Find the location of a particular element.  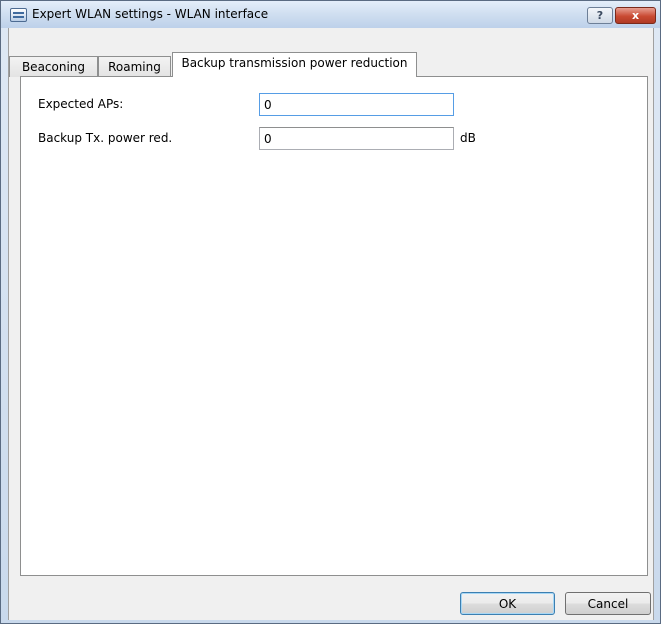

ok-button: OK is located at coordinates (507, 603).